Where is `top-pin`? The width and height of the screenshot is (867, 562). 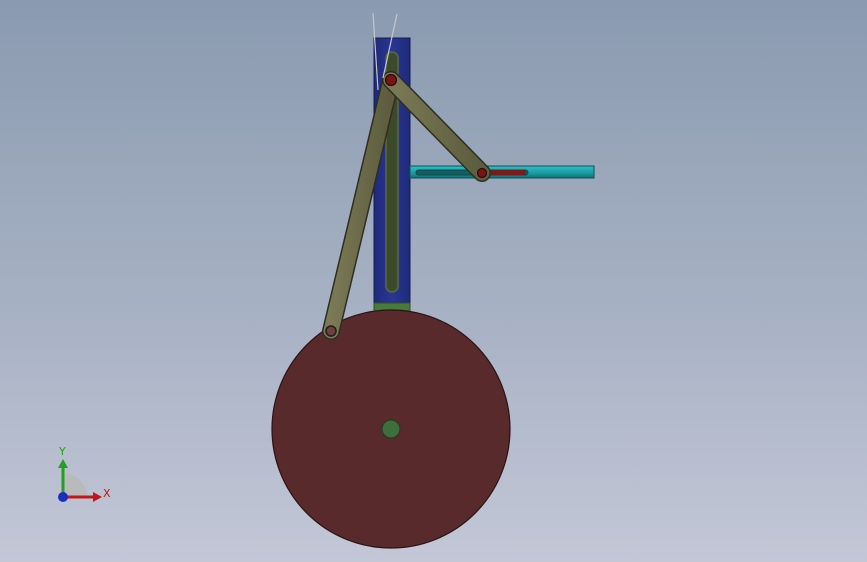
top-pin is located at coordinates (391, 80).